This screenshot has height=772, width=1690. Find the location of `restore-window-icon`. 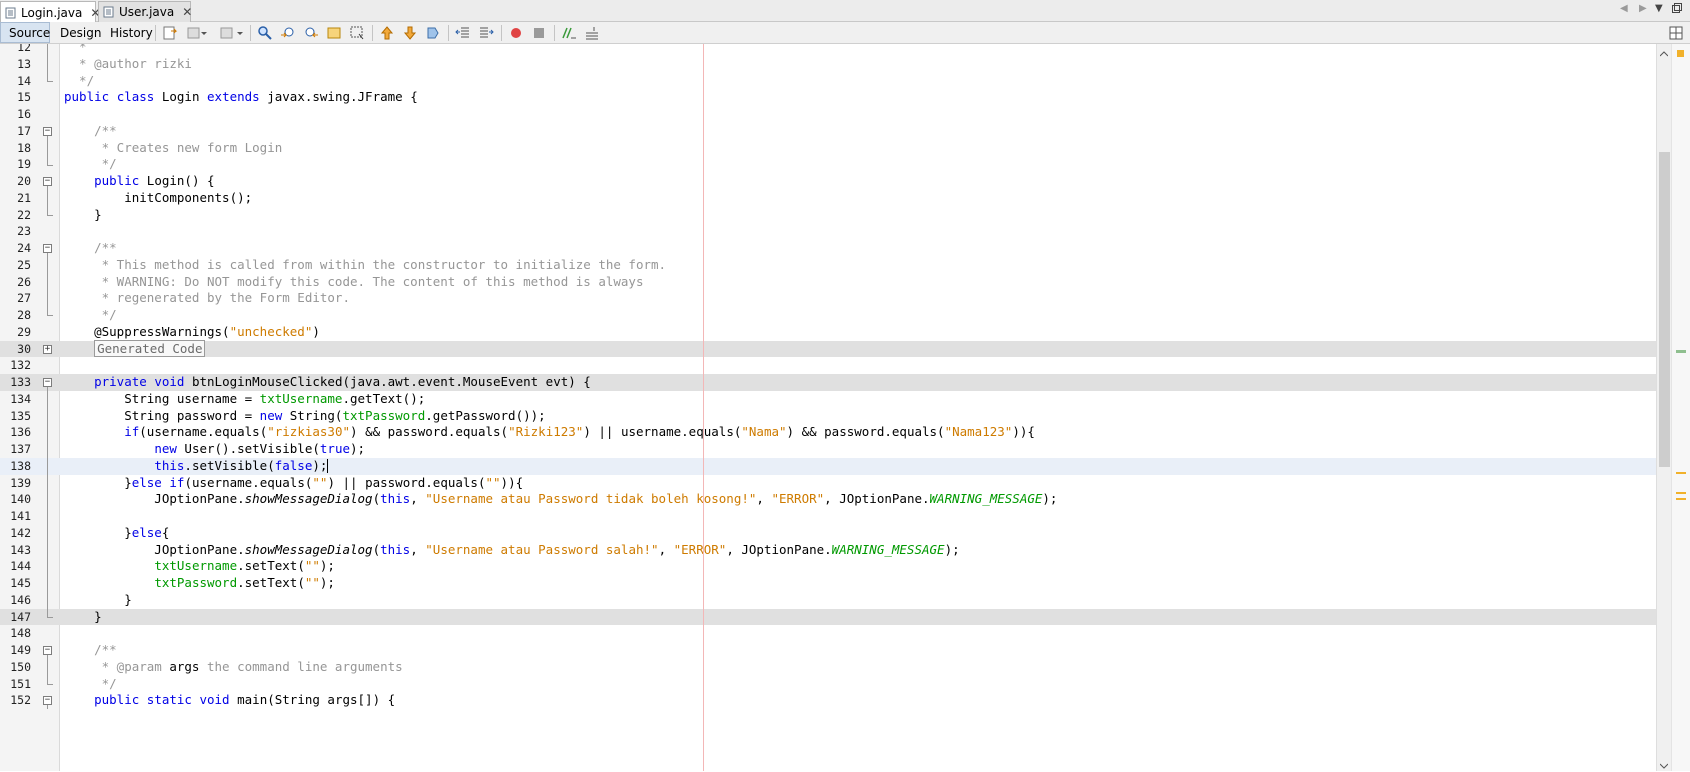

restore-window-icon is located at coordinates (1677, 9).